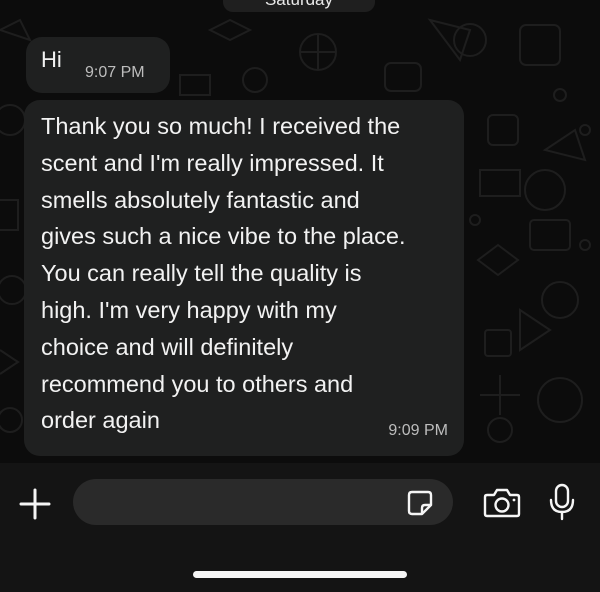 The height and width of the screenshot is (592, 600). I want to click on message-bubble: Hi 9:07 PM, so click(98, 65).